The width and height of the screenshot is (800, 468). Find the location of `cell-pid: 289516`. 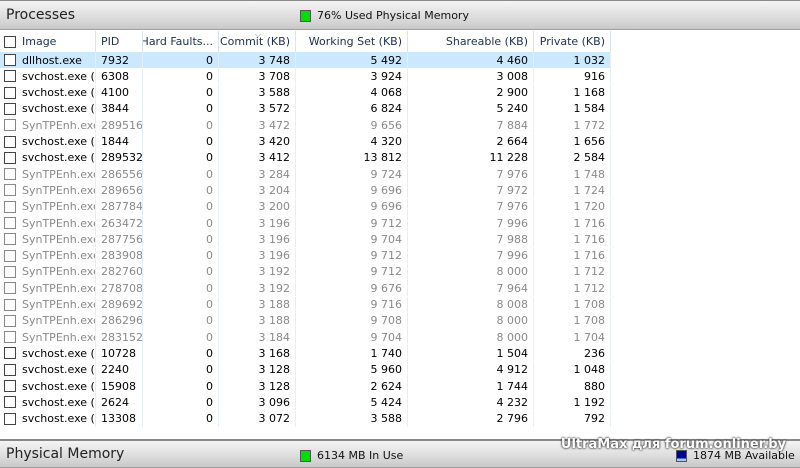

cell-pid: 289516 is located at coordinates (119, 125).